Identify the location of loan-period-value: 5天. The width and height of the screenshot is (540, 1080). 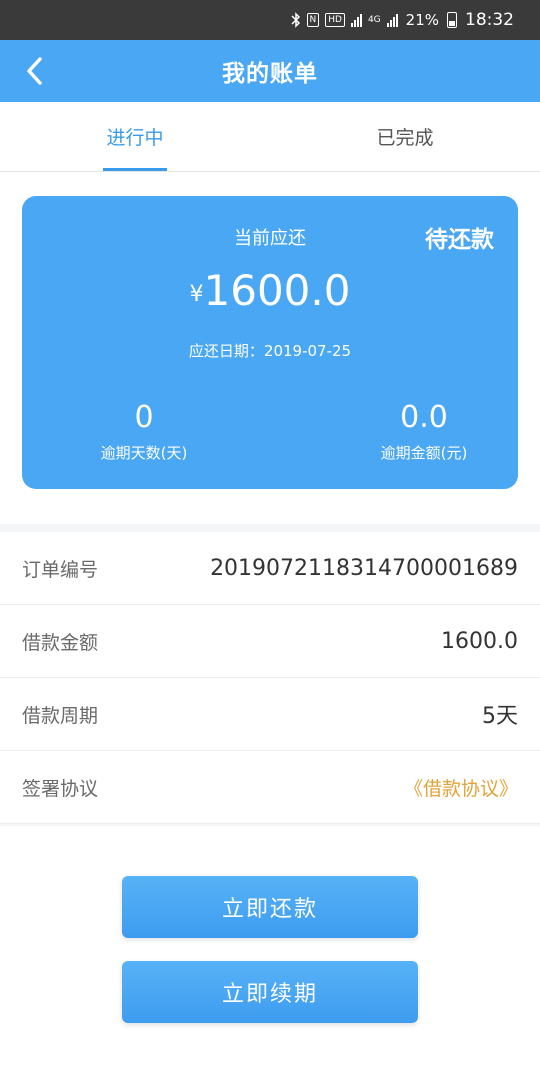
(500, 716).